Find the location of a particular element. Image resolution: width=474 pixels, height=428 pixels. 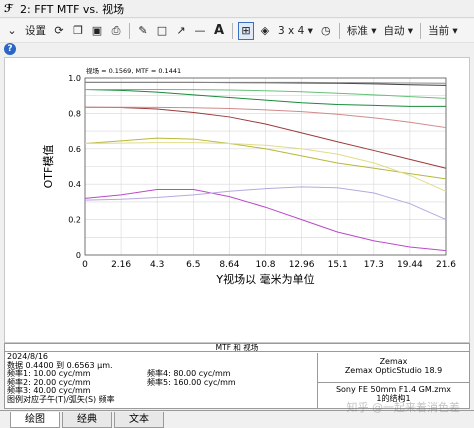

x-tick-label: 19.44 is located at coordinates (410, 265).